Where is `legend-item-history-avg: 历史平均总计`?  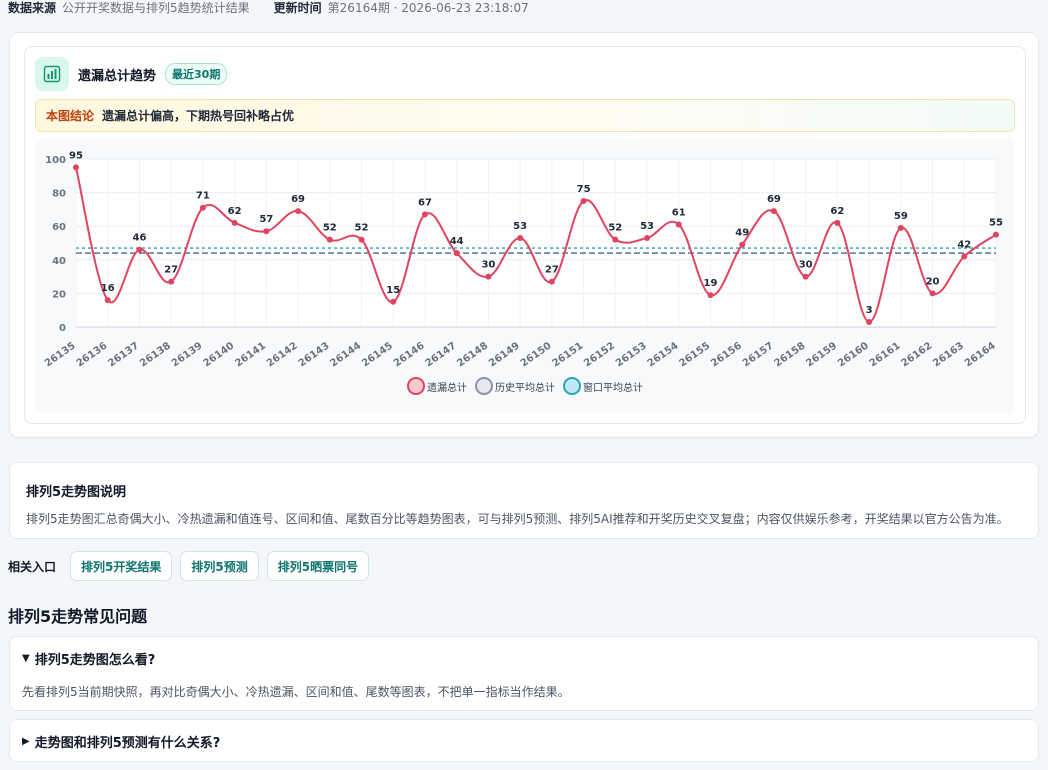 legend-item-history-avg: 历史平均总计 is located at coordinates (515, 386).